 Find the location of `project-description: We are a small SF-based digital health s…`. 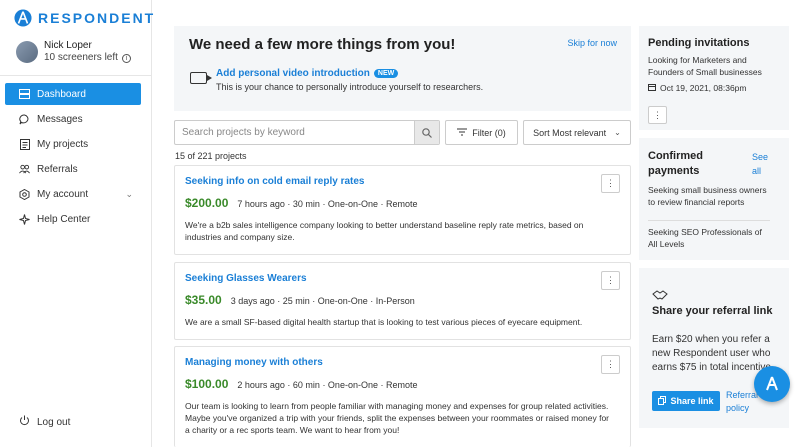

project-description: We are a small SF-based digital health s… is located at coordinates (384, 322).